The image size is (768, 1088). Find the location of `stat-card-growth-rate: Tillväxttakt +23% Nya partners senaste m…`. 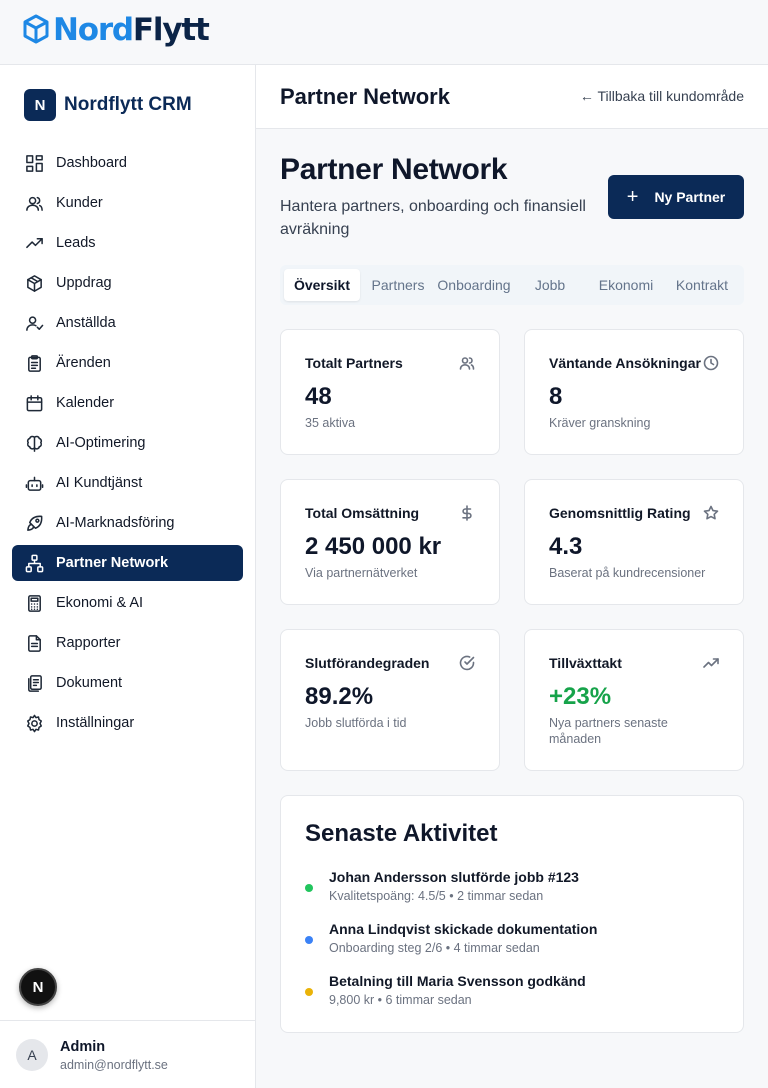

stat-card-growth-rate: Tillväxttakt +23% Nya partners senaste m… is located at coordinates (634, 700).